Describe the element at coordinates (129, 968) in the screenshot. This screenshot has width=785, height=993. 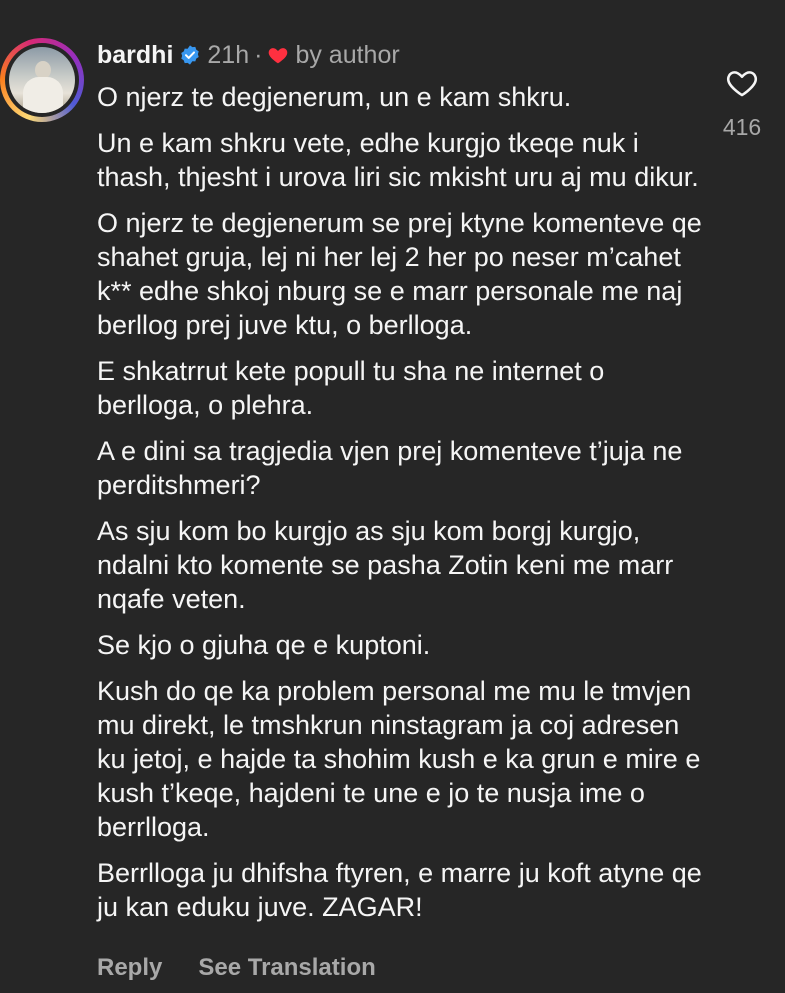
I see `reply-button: Reply` at that location.